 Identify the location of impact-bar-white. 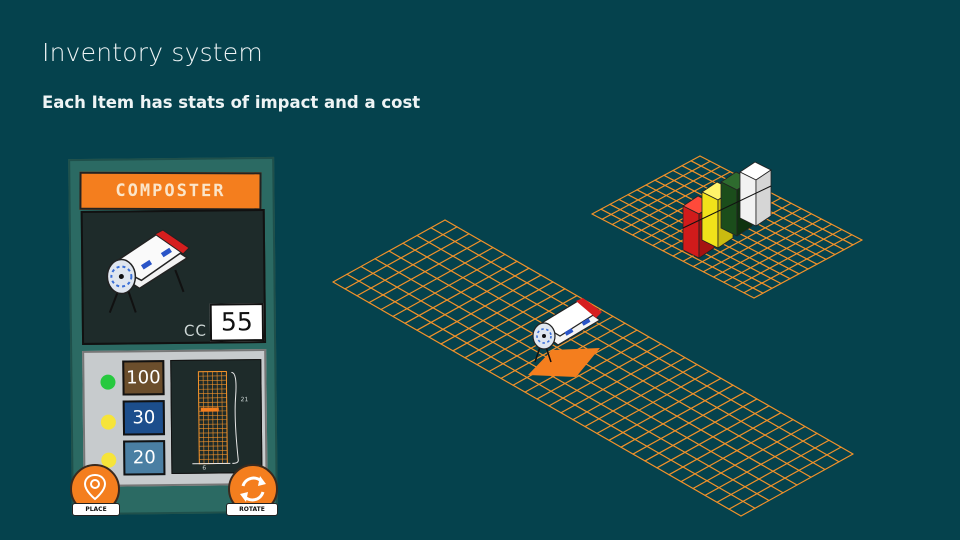
(755, 194).